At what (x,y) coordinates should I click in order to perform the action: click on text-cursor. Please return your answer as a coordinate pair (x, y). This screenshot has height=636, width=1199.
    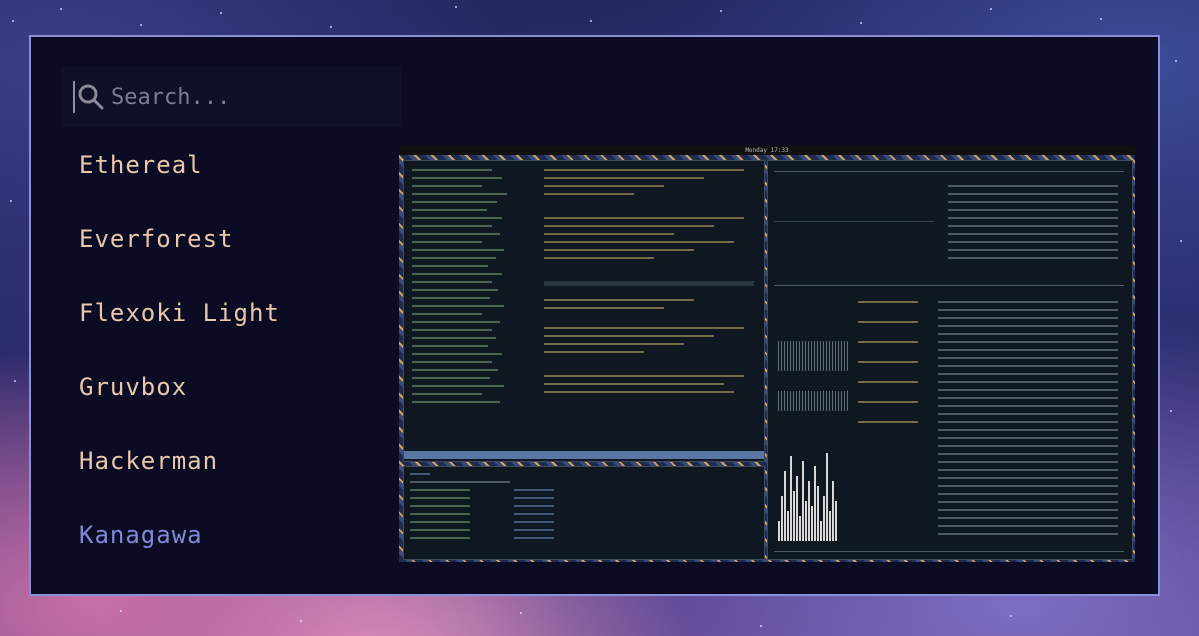
    Looking at the image, I should click on (74, 97).